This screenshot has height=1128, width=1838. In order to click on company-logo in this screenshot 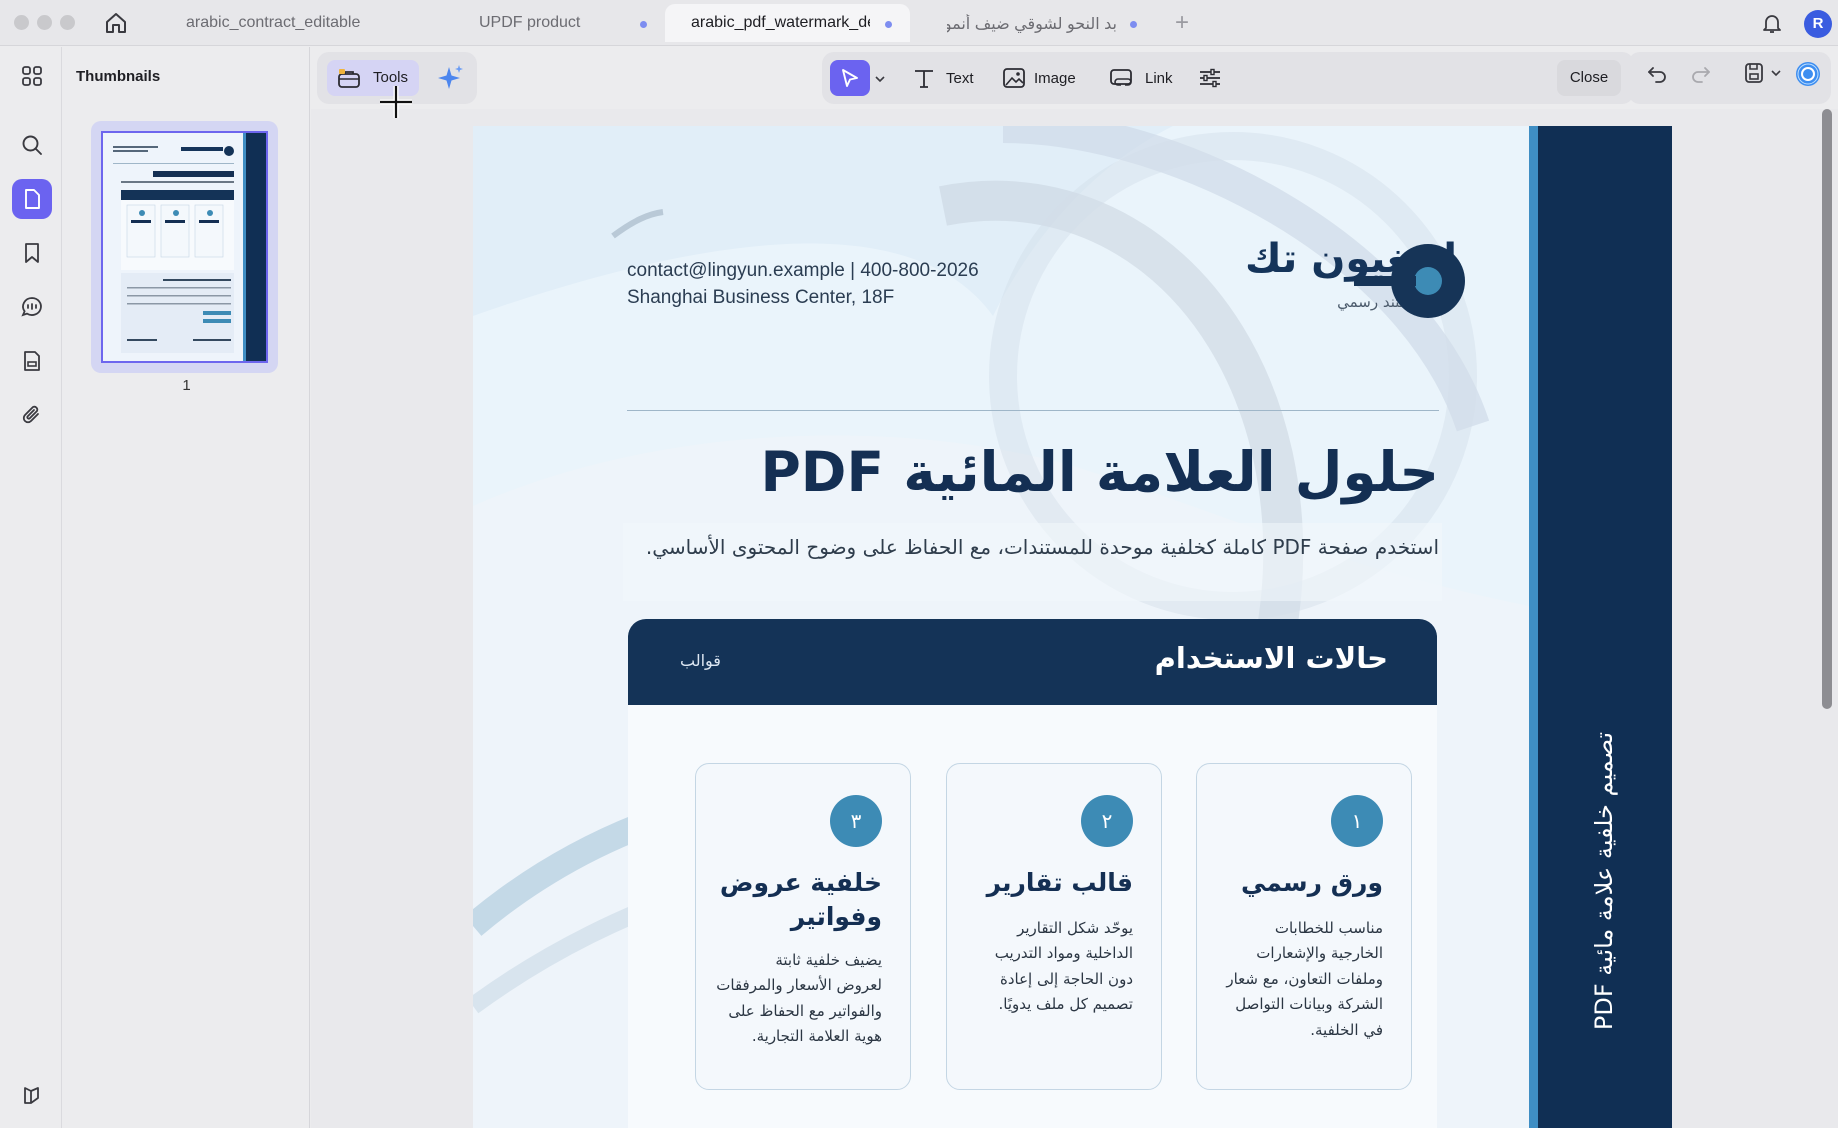, I will do `click(1410, 281)`.